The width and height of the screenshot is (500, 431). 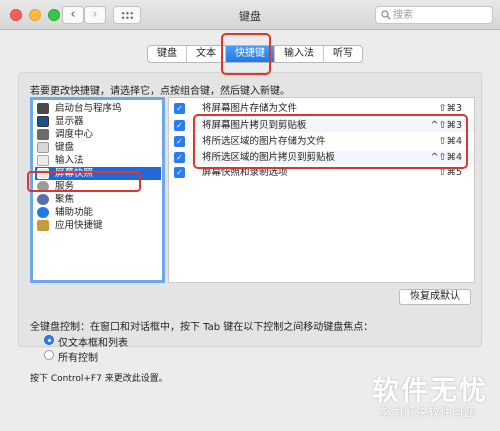 I want to click on radio-all-controls, so click(x=49, y=355).